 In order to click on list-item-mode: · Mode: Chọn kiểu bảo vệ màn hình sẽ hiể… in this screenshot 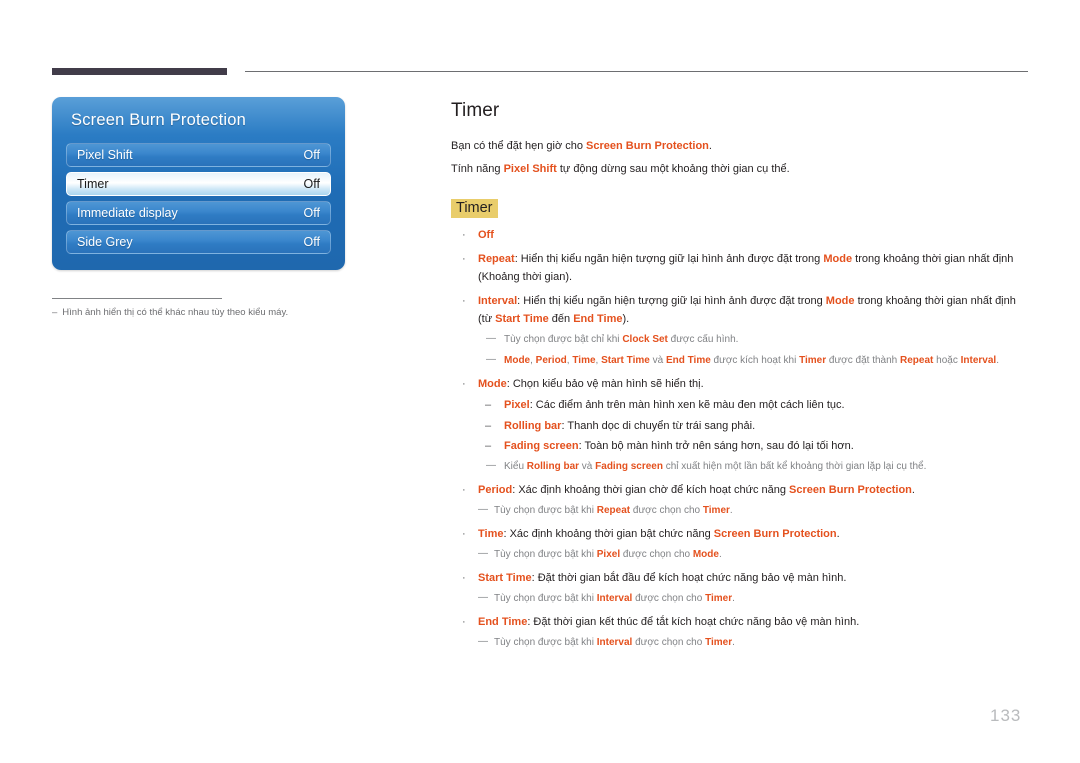, I will do `click(739, 425)`.